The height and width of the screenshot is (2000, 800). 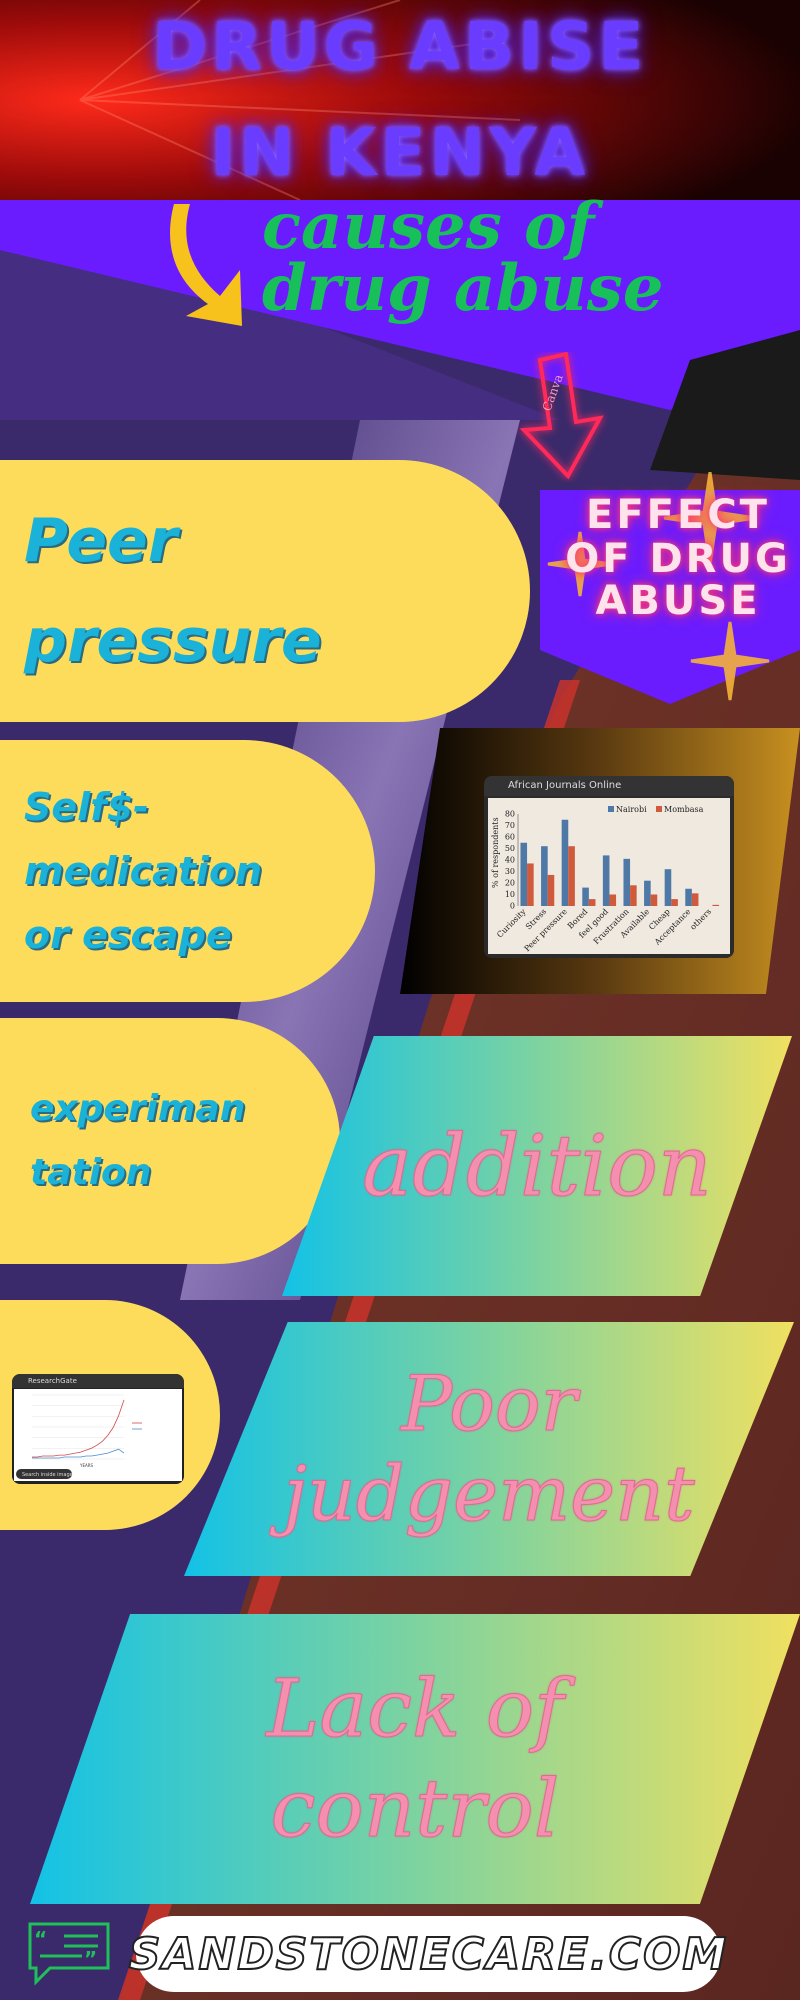 What do you see at coordinates (609, 786) in the screenshot?
I see `bar-chart-source: African Journals Online` at bounding box center [609, 786].